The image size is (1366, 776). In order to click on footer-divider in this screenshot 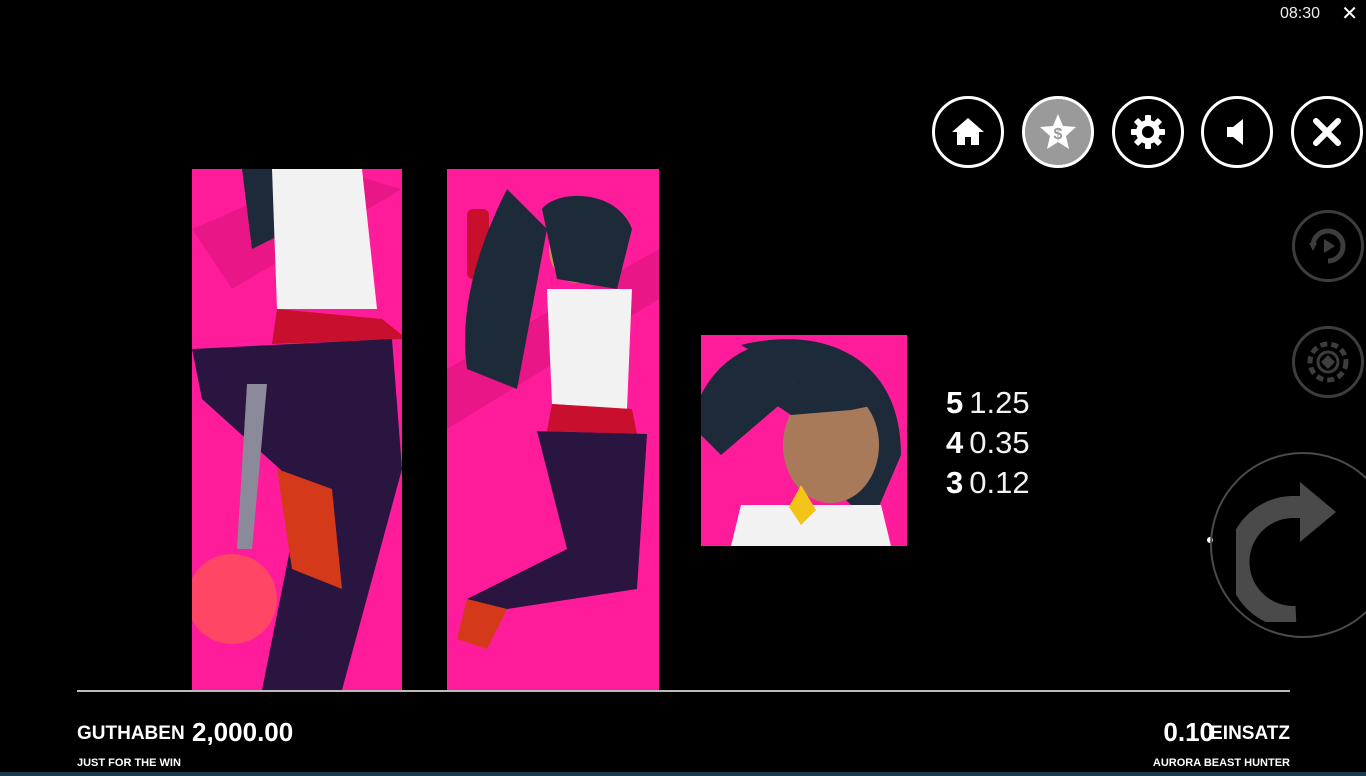, I will do `click(683, 691)`.